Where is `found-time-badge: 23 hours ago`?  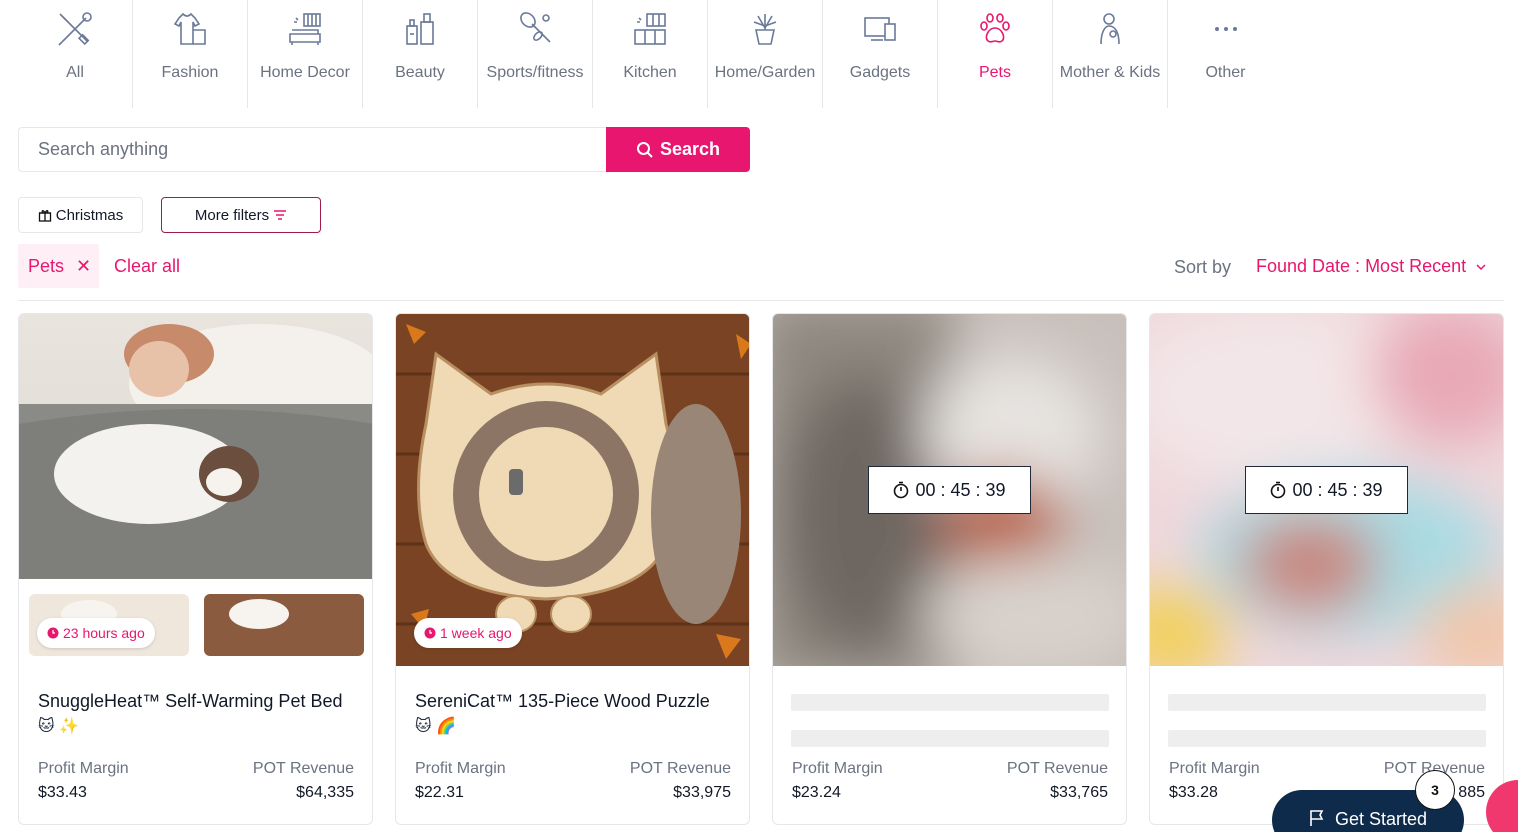 found-time-badge: 23 hours ago is located at coordinates (96, 633).